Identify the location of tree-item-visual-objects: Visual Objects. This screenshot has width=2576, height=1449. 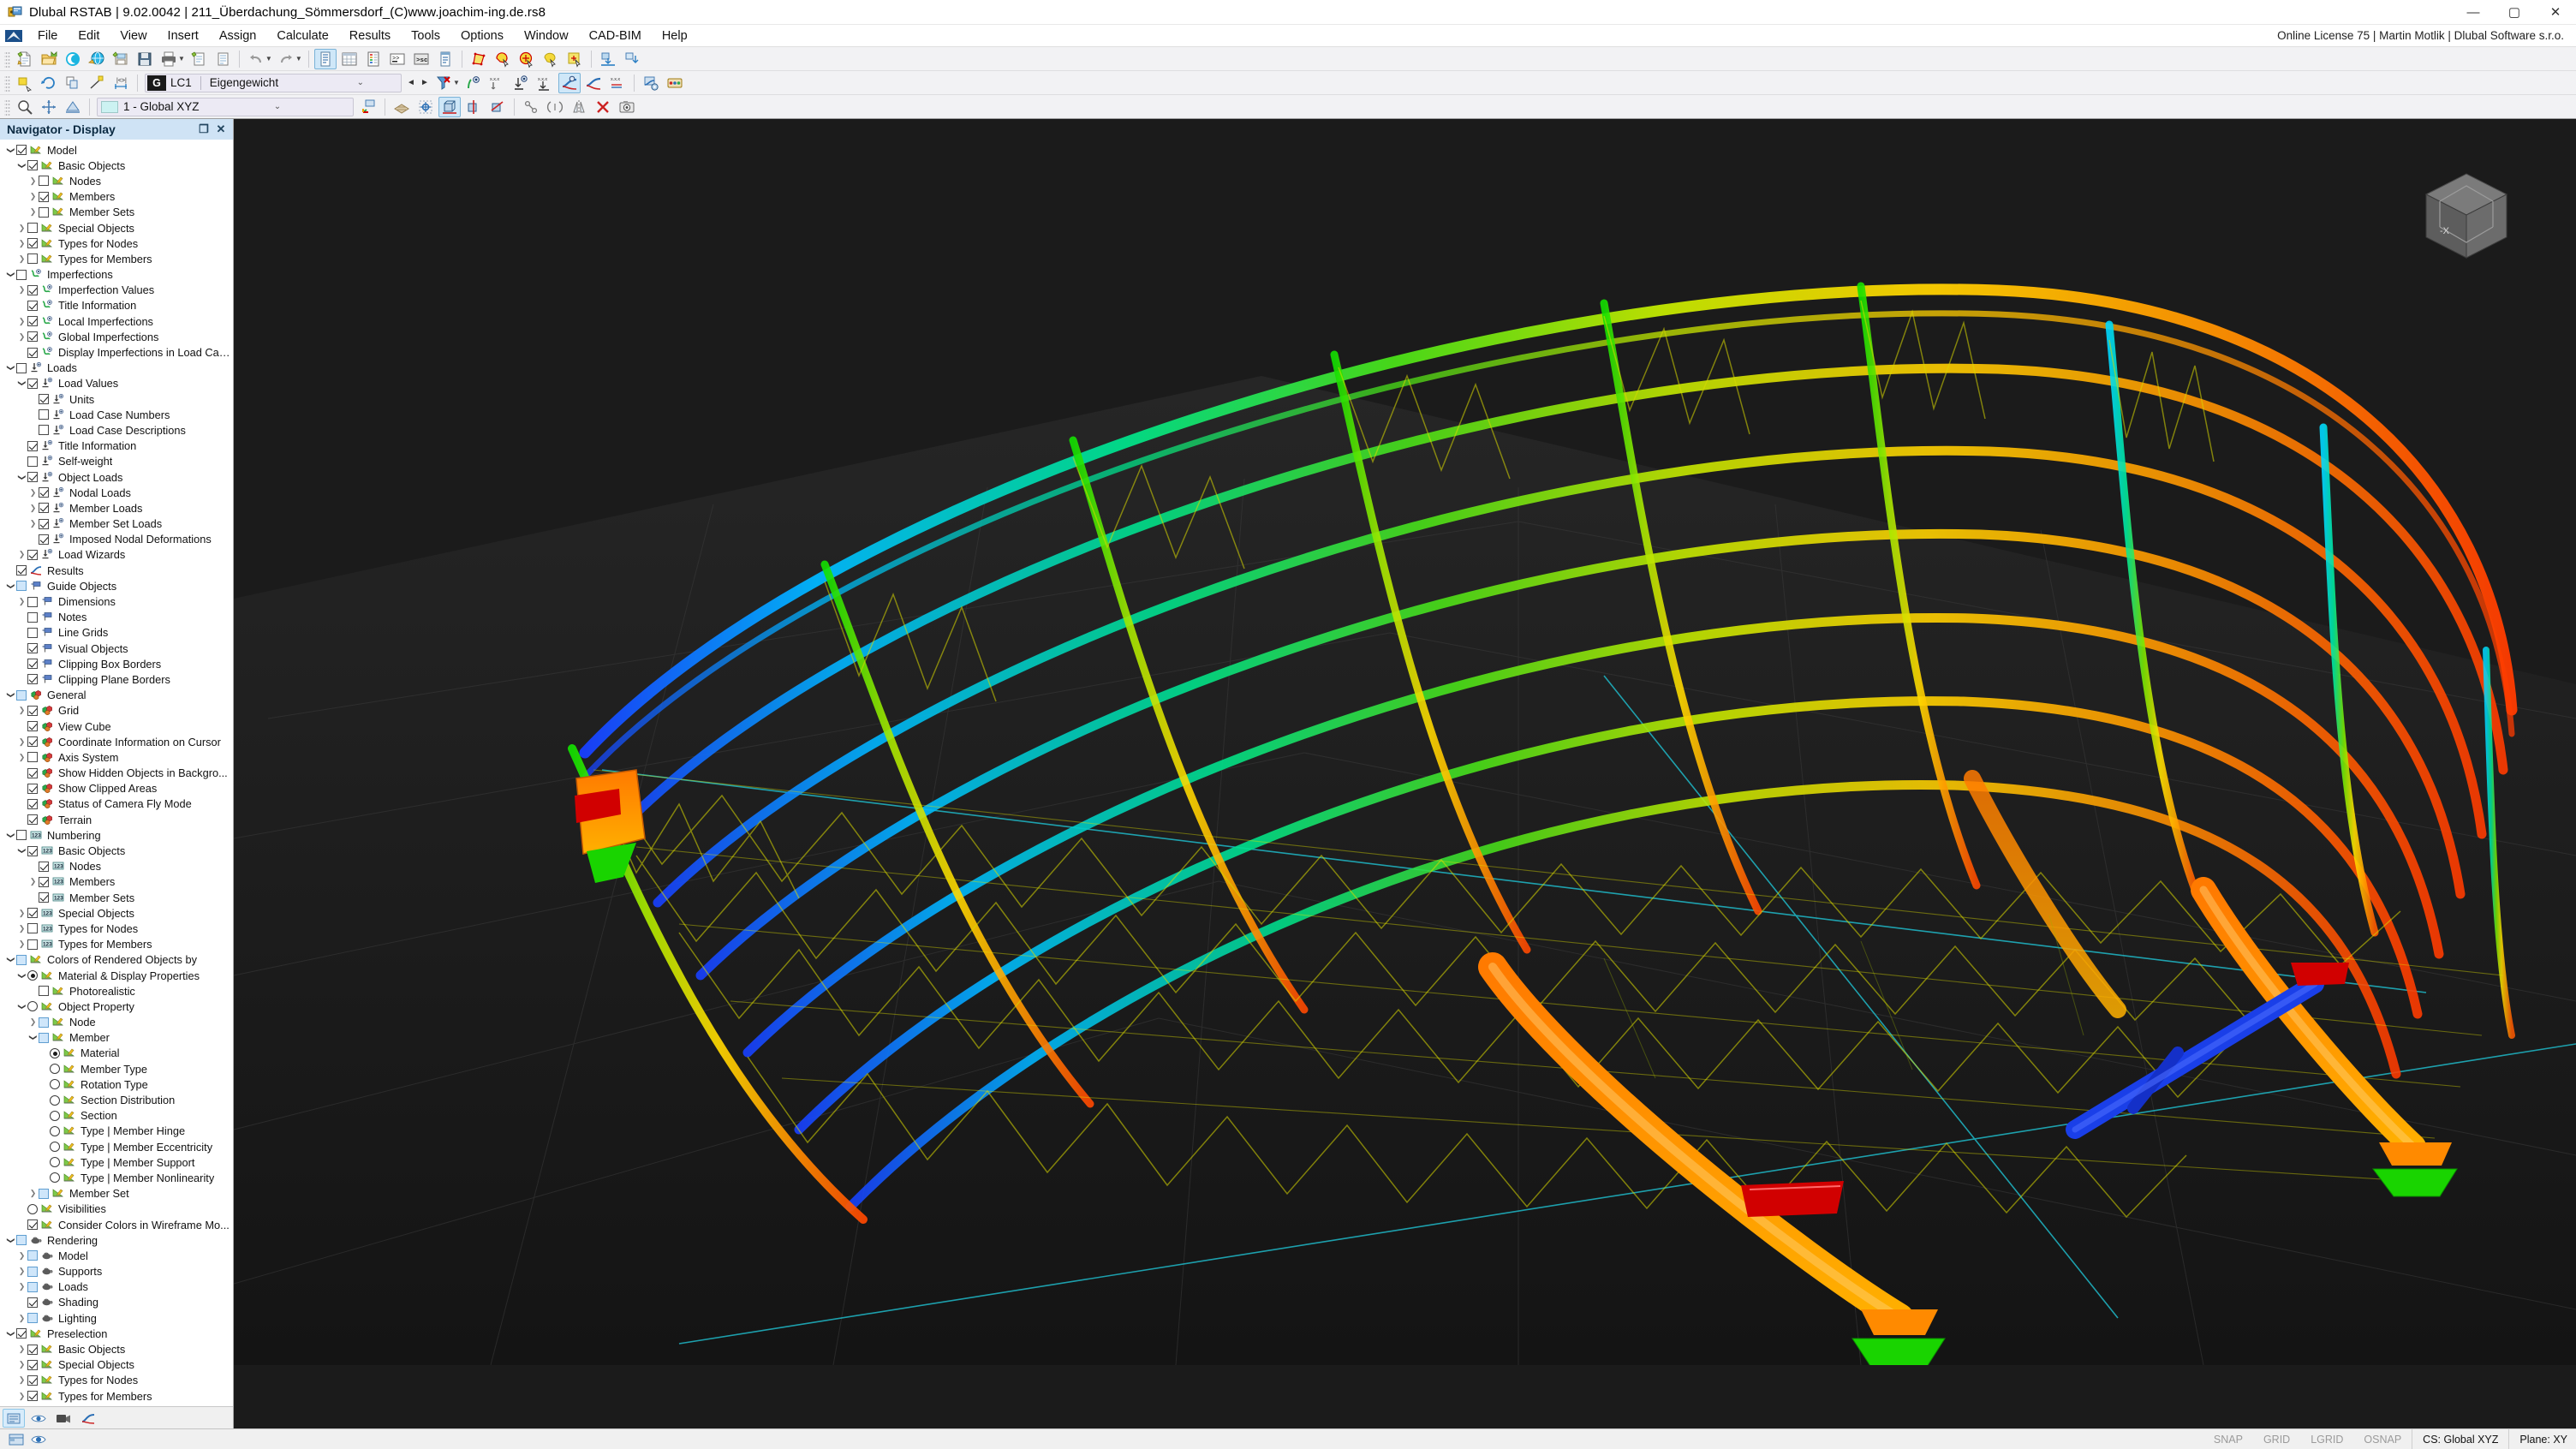
(117, 648).